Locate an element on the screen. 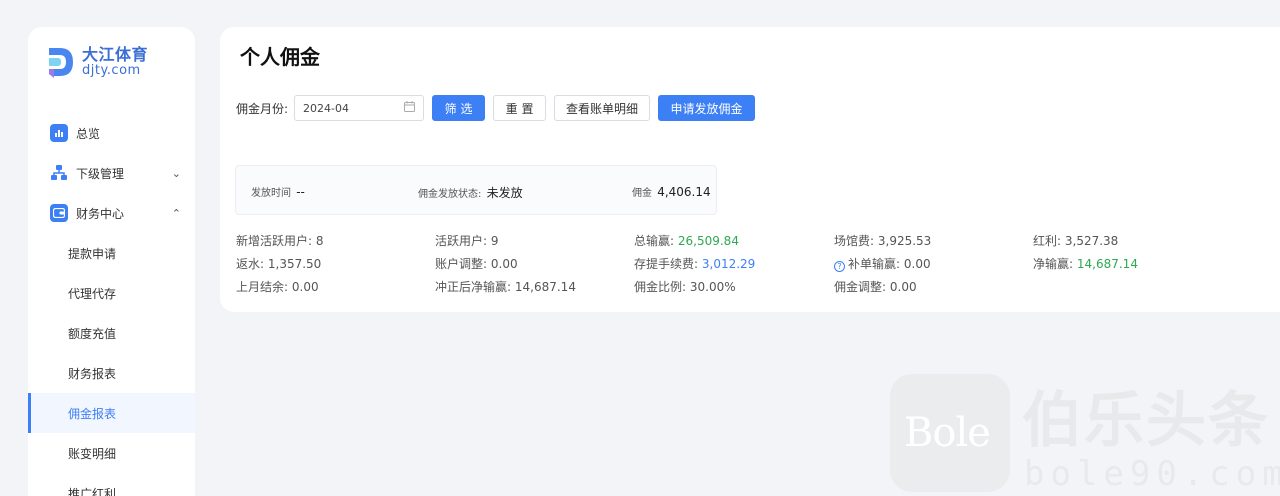  calendar-icon is located at coordinates (410, 108).